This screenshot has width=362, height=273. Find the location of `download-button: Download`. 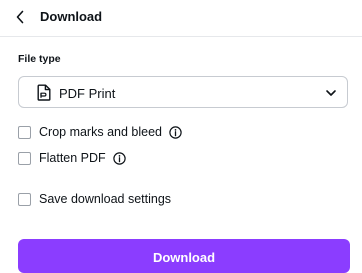

download-button: Download is located at coordinates (184, 256).